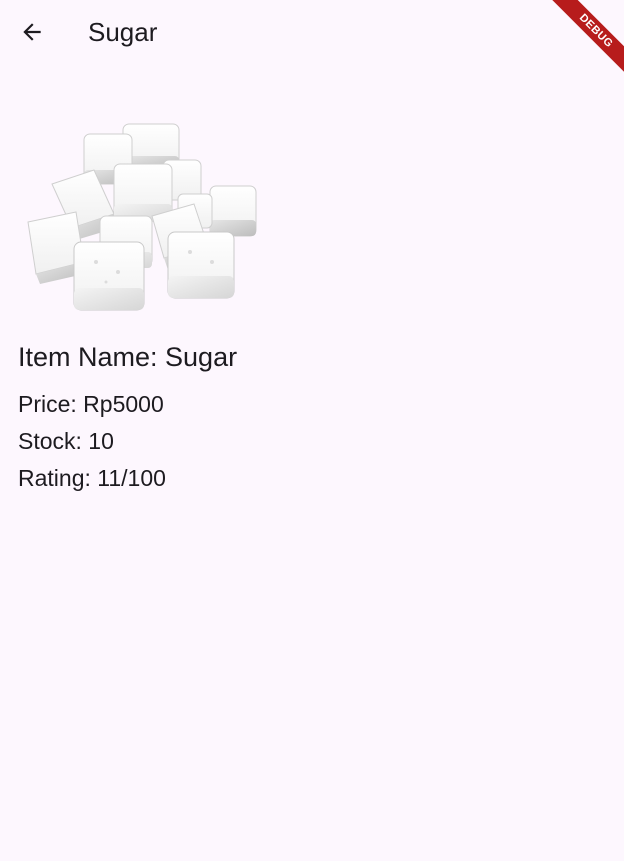 This screenshot has width=624, height=861. What do you see at coordinates (92, 478) in the screenshot?
I see `rating-text: Rating: 11/100` at bounding box center [92, 478].